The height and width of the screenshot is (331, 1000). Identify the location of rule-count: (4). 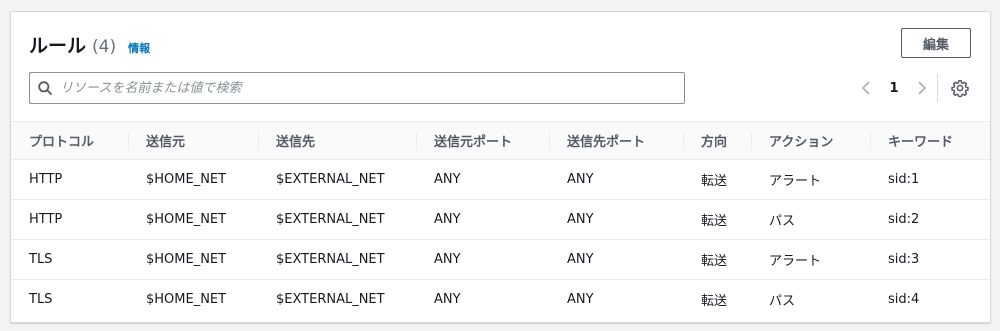
(104, 47).